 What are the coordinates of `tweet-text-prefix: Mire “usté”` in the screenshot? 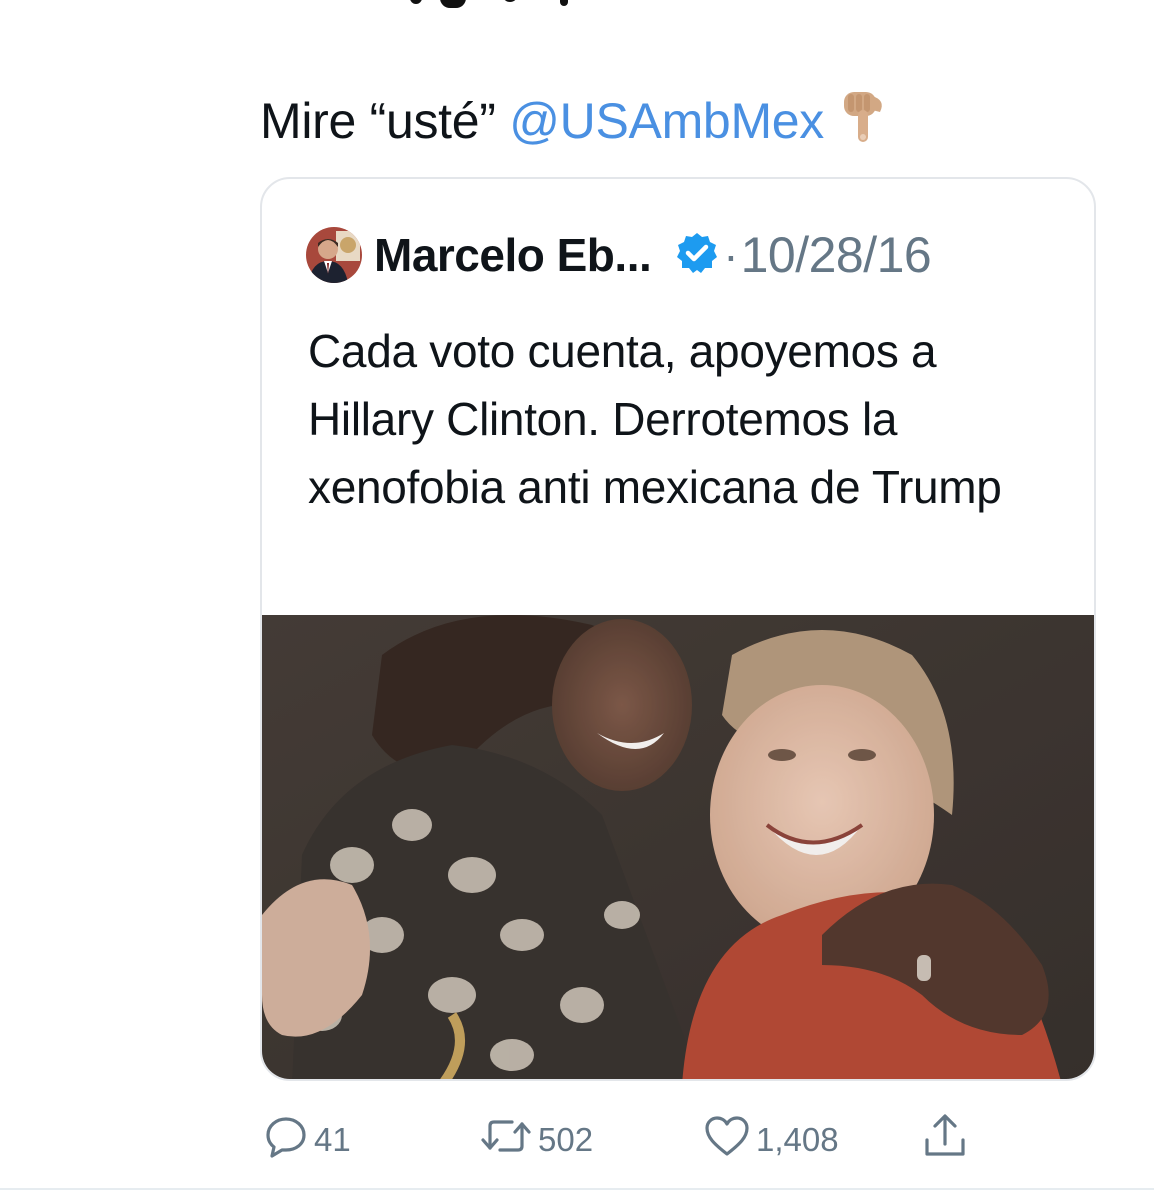 It's located at (385, 121).